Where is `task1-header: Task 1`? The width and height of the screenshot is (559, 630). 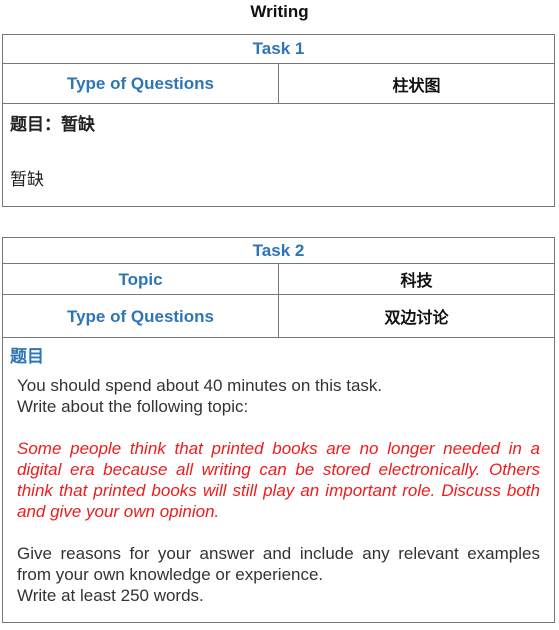 task1-header: Task 1 is located at coordinates (278, 49).